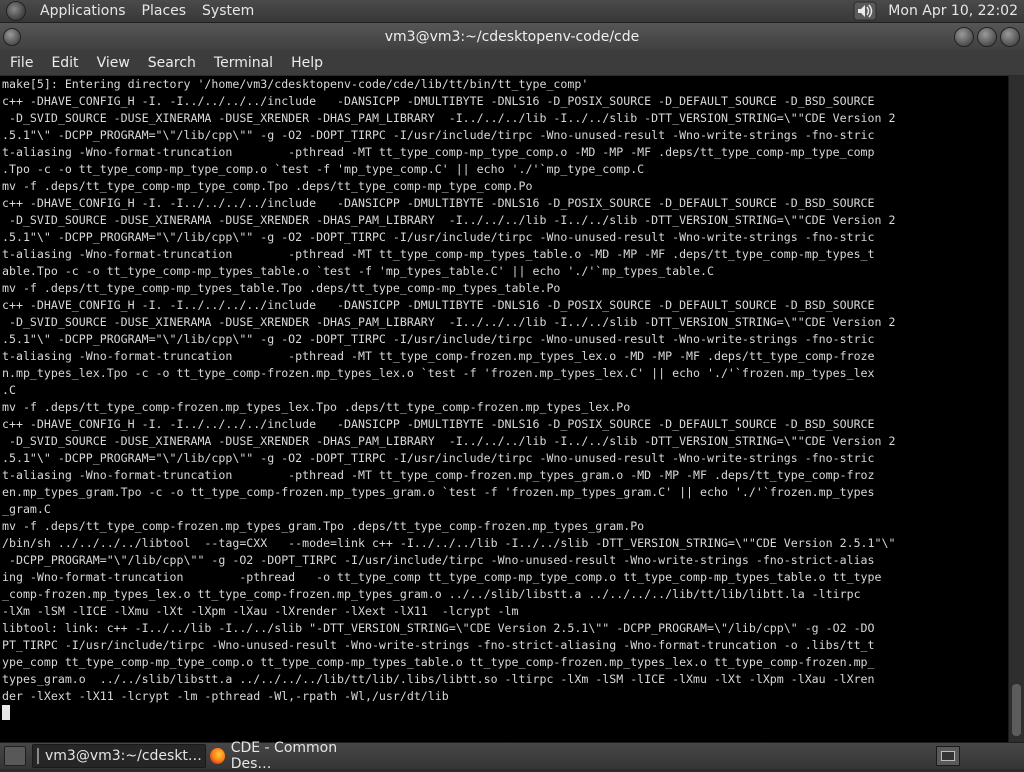  What do you see at coordinates (1016, 409) in the screenshot?
I see `terminal-scrollbar` at bounding box center [1016, 409].